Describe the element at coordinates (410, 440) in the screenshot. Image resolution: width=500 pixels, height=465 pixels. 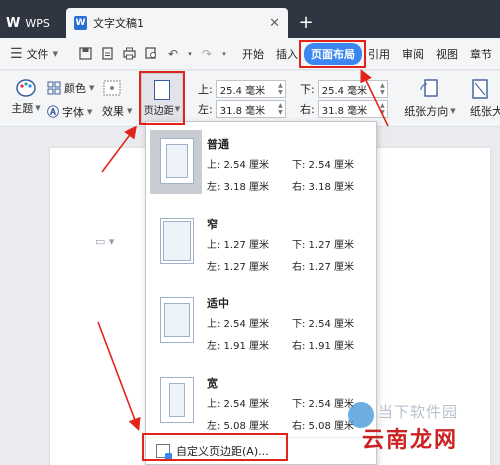
I see `watermark-bottom-text: 云南龙网` at that location.